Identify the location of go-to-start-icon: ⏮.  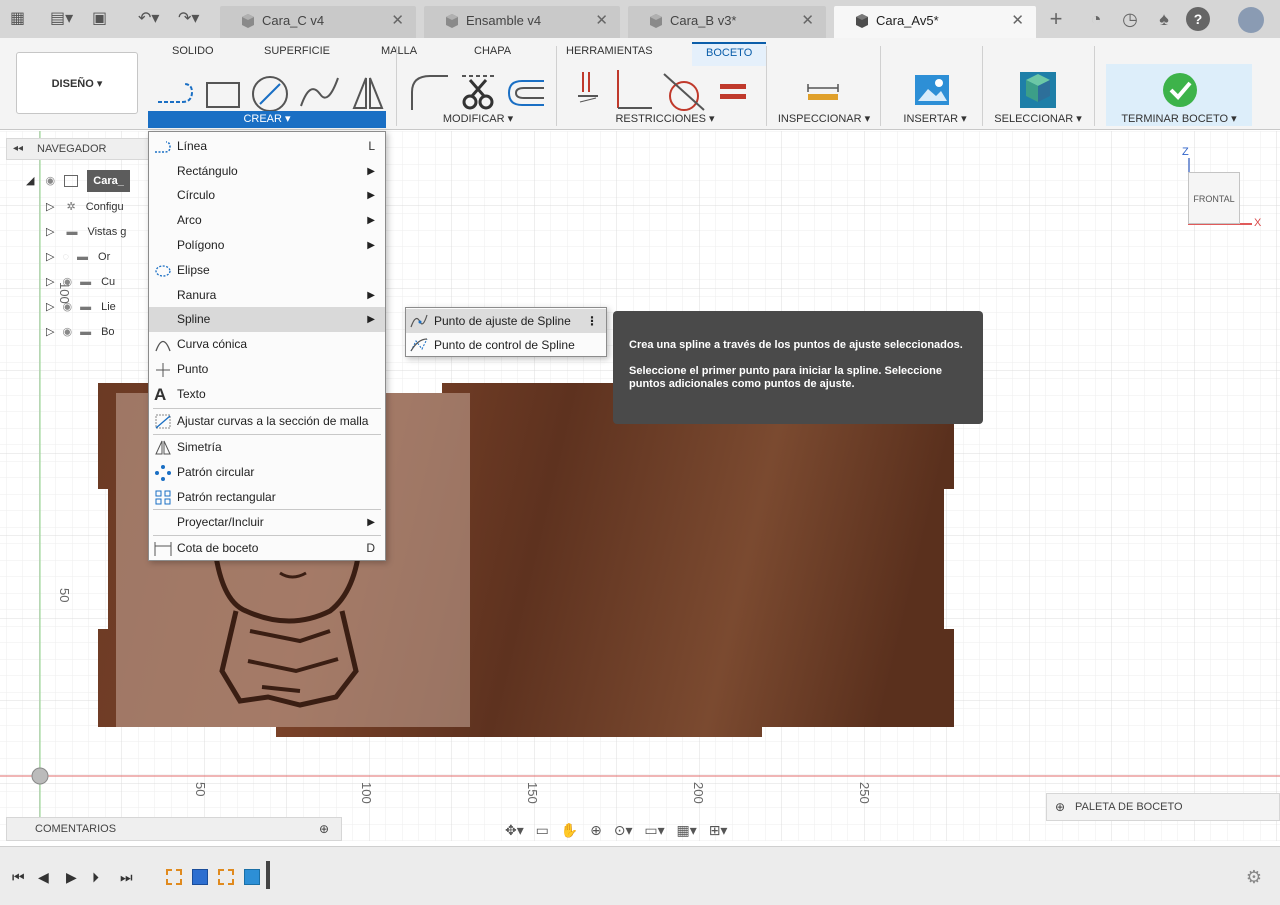
(18, 877).